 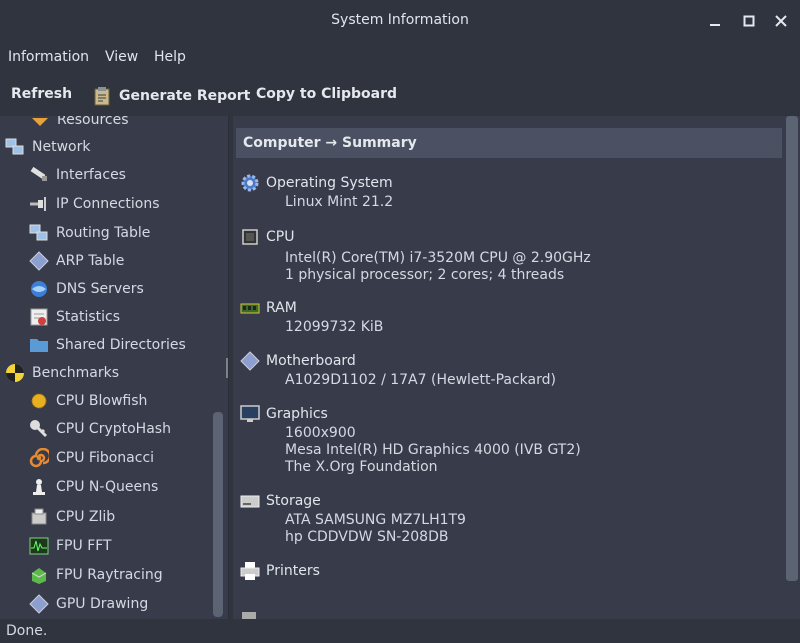 I want to click on main-scrollbar-thumb, so click(x=792, y=348).